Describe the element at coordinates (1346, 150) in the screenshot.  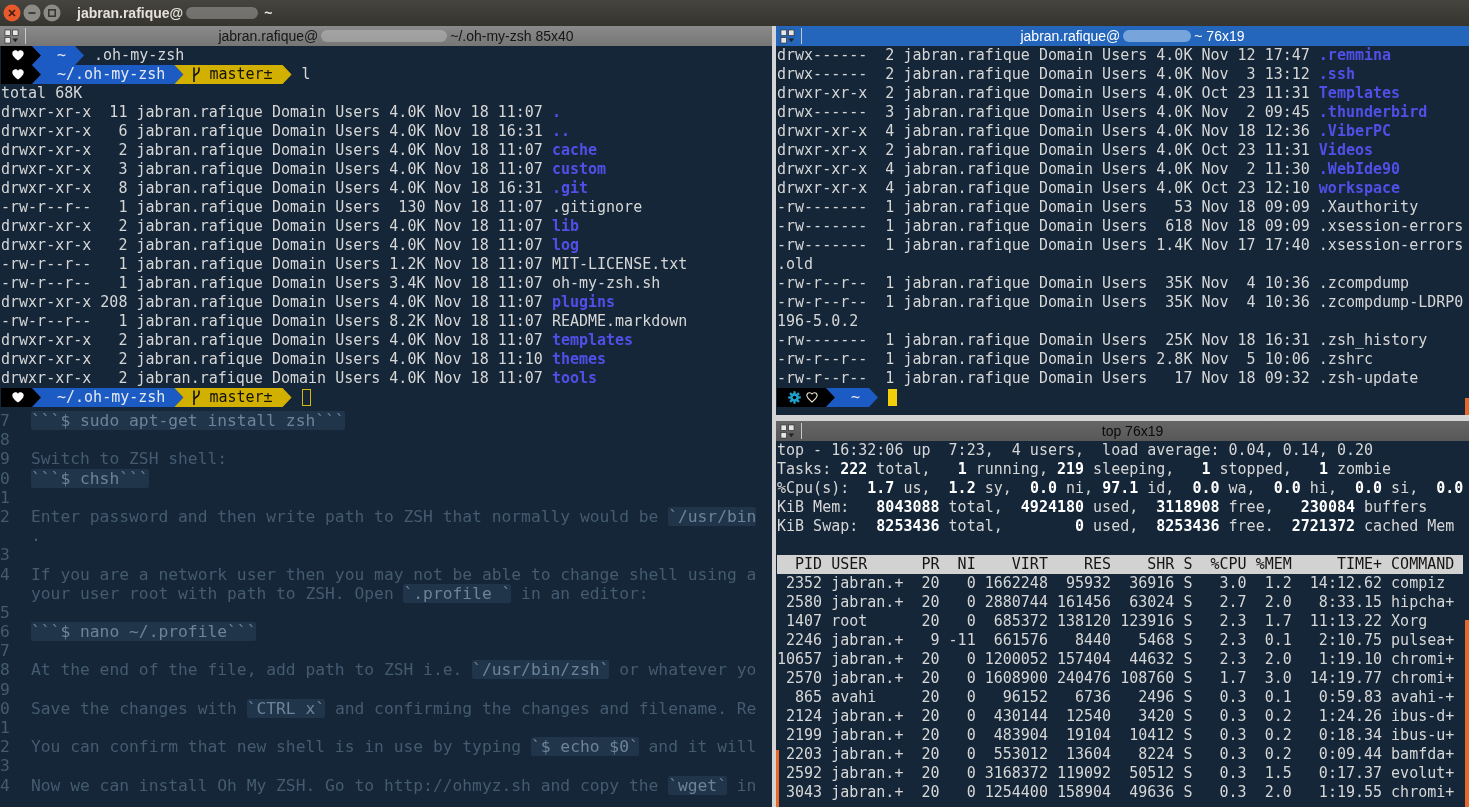
I see `file-name: Videos` at that location.